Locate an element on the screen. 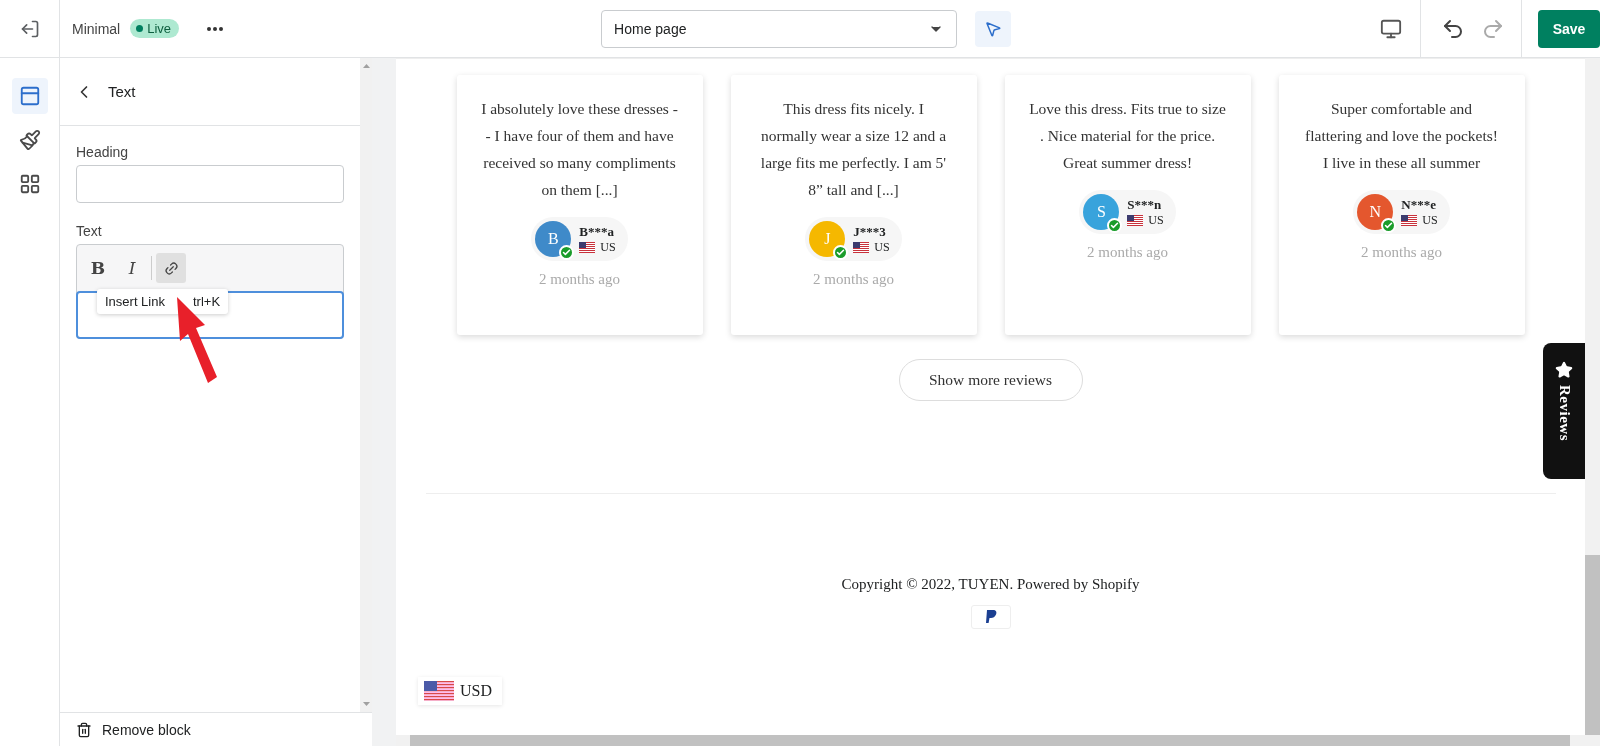  review-text: Love this dress. Fits true to size . Nice material for the price. Great summer dress! is located at coordinates (1127, 136).